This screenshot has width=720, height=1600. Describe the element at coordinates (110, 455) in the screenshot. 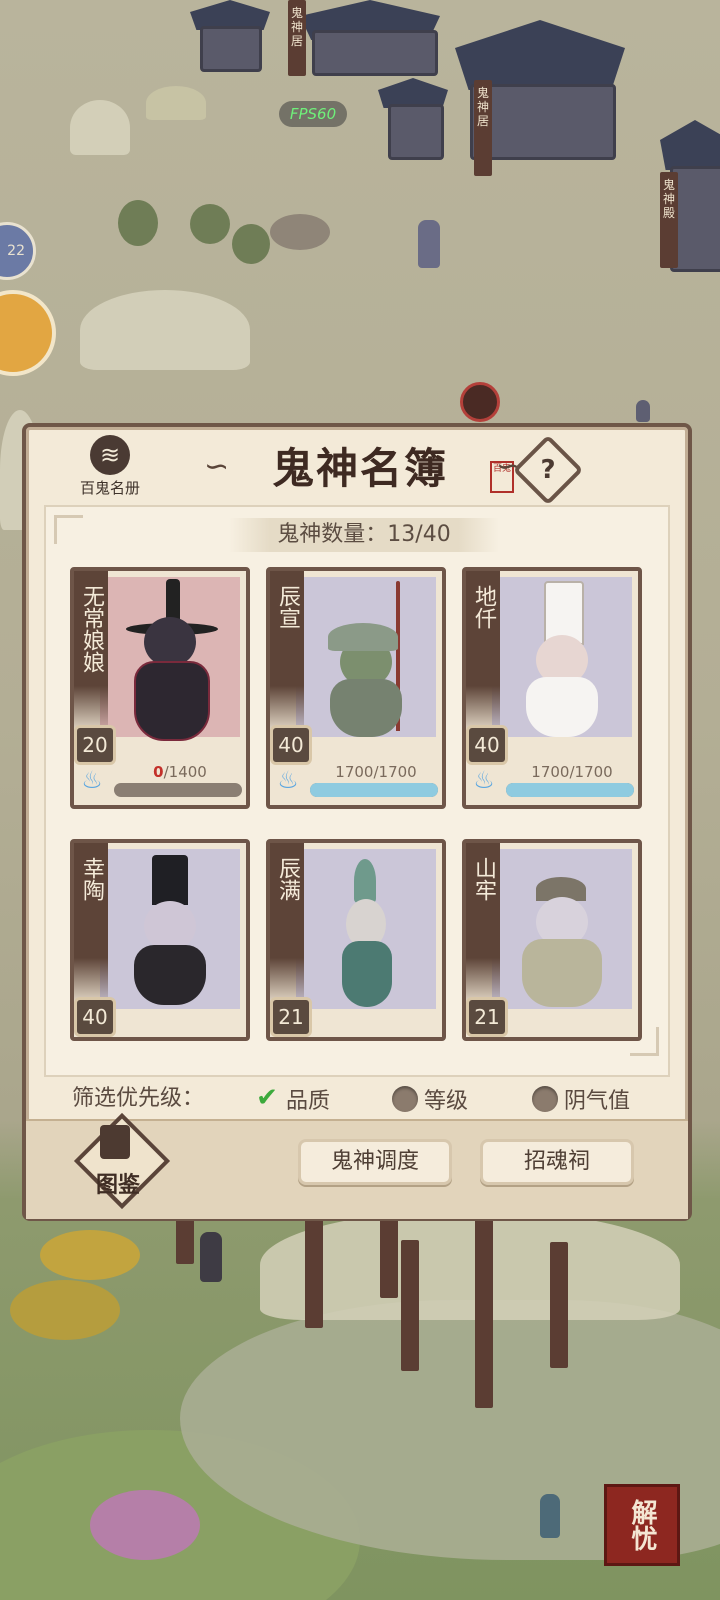

I see `book-icon: ≋` at that location.